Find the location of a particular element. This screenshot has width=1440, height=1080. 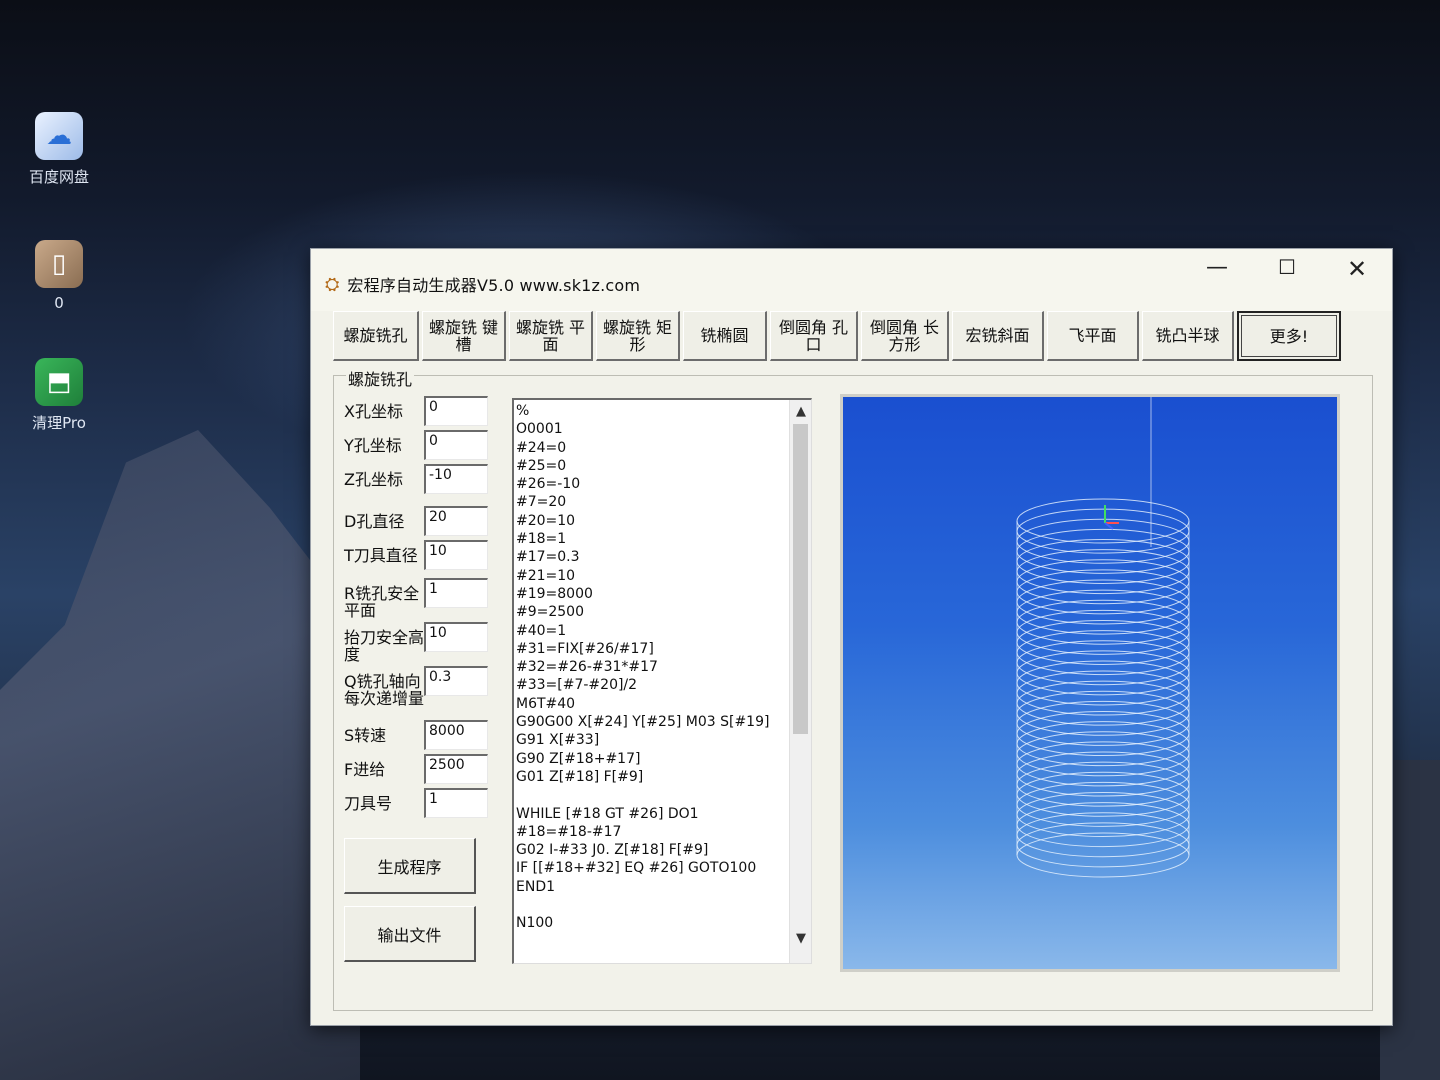

tab-4: 铣椭圆 is located at coordinates (725, 336).